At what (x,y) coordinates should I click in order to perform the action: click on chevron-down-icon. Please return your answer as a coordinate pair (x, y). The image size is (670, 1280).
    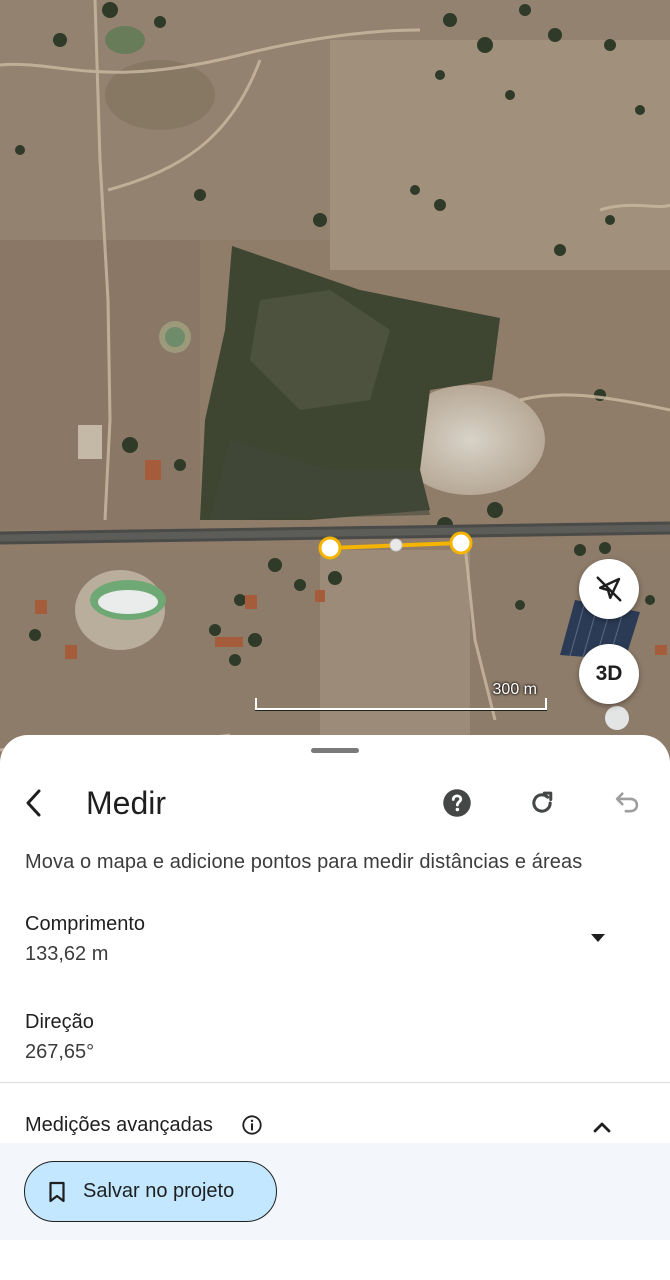
    Looking at the image, I should click on (598, 938).